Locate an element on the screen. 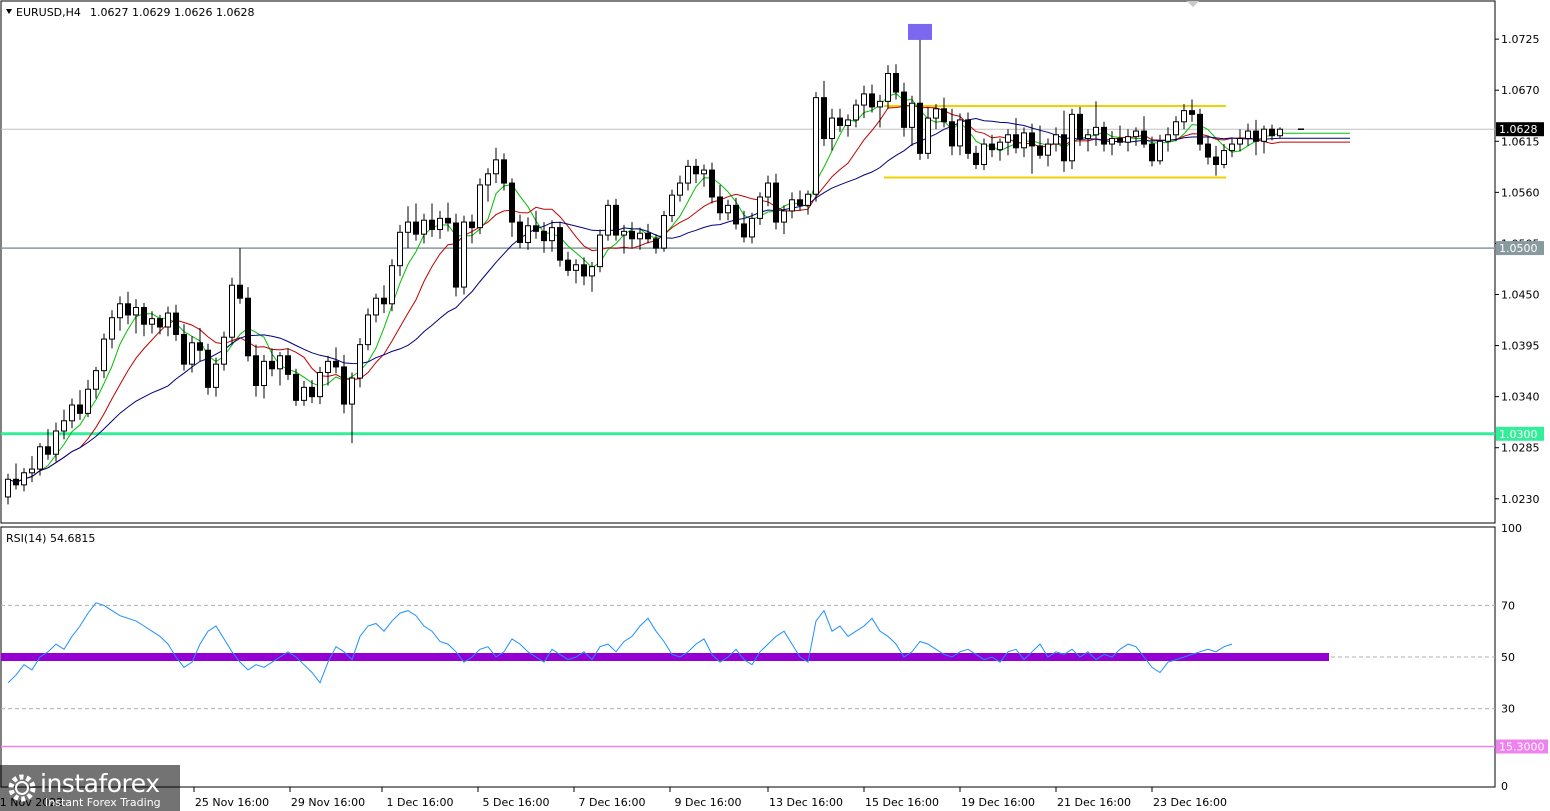 This screenshot has height=811, width=1550. price-tick-label: 1.0560 is located at coordinates (1520, 192).